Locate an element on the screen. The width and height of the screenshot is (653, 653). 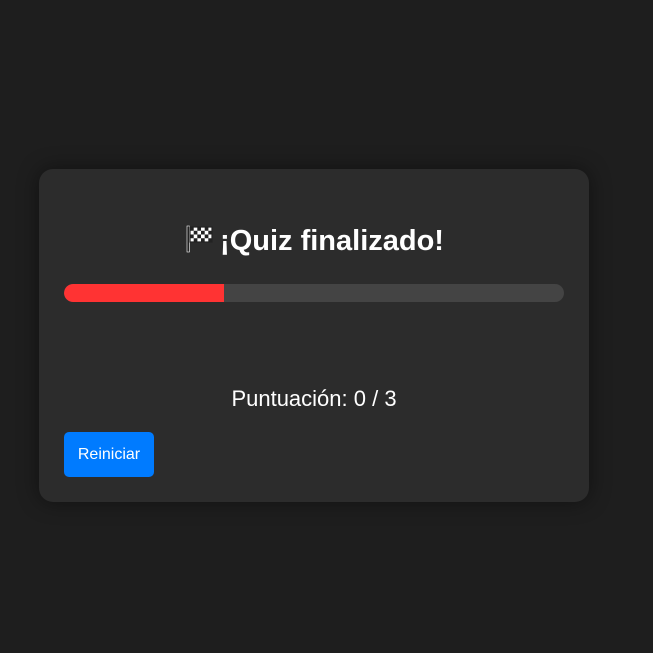
quiz-title: ¡Quiz finalizado! is located at coordinates (314, 242).